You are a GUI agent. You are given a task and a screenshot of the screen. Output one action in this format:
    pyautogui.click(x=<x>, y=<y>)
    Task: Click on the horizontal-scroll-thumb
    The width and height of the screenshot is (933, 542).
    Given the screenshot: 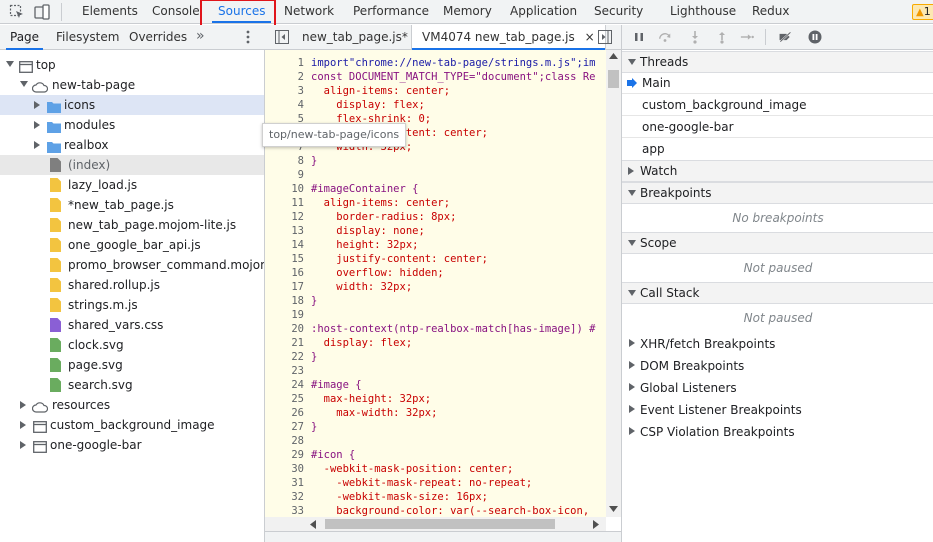 What is the action you would take?
    pyautogui.click(x=440, y=524)
    